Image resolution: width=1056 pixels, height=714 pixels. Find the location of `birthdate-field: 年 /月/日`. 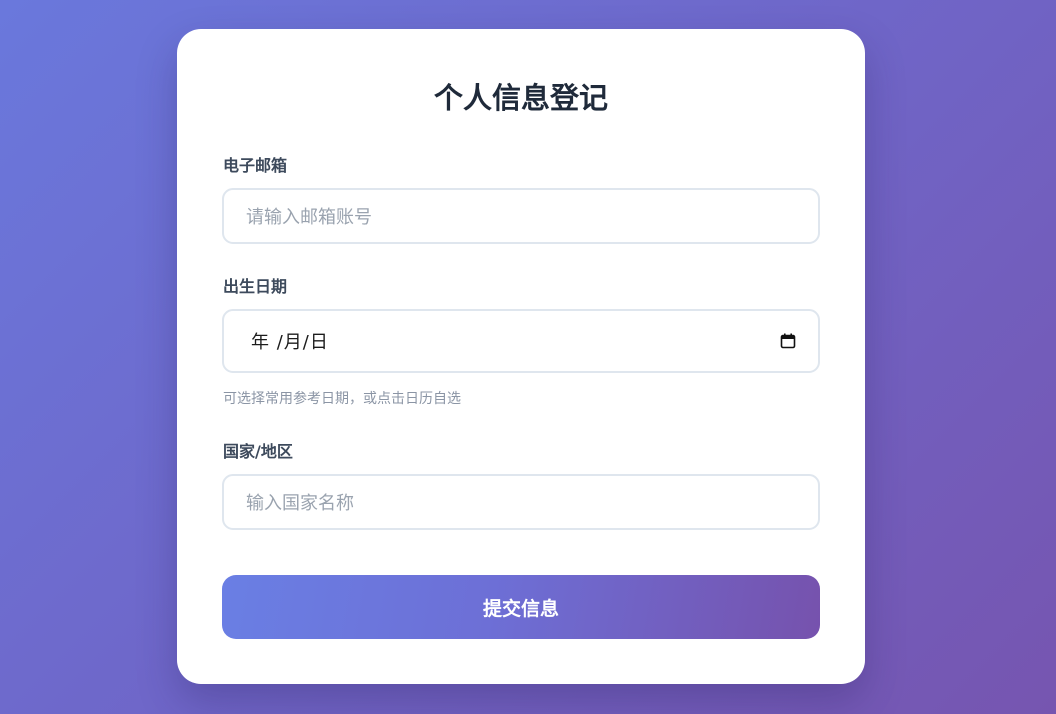

birthdate-field: 年 /月/日 is located at coordinates (521, 341).